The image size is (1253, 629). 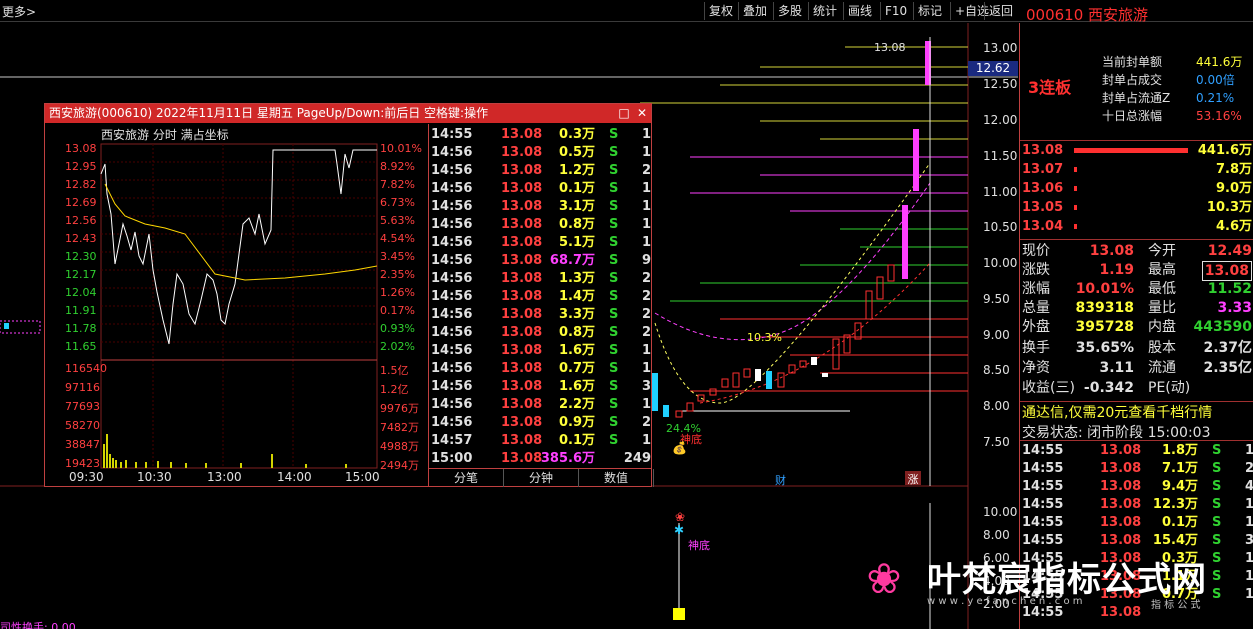 I want to click on toolbar-button: 叠加, so click(x=754, y=11).